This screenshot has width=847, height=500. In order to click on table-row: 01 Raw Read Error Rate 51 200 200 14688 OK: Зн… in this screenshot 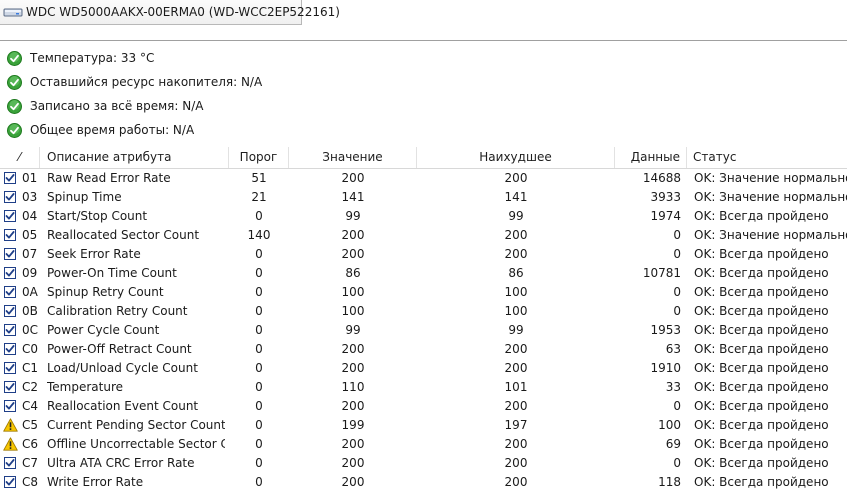, I will do `click(423, 178)`.